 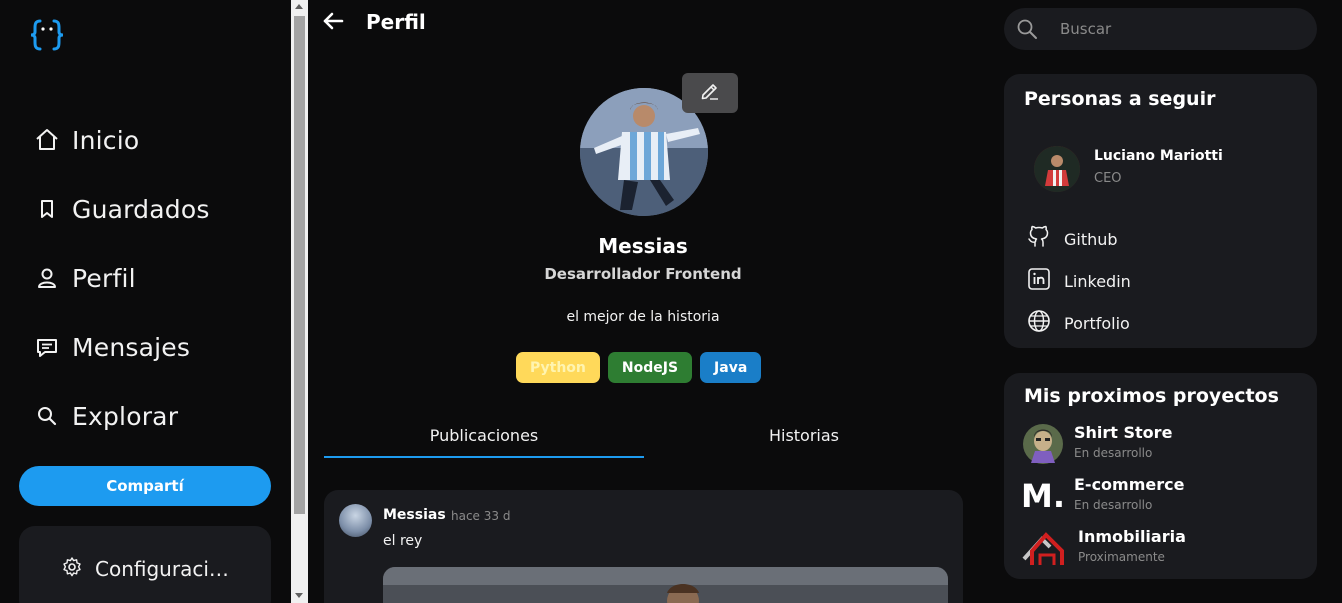 What do you see at coordinates (665, 585) in the screenshot?
I see `post-image` at bounding box center [665, 585].